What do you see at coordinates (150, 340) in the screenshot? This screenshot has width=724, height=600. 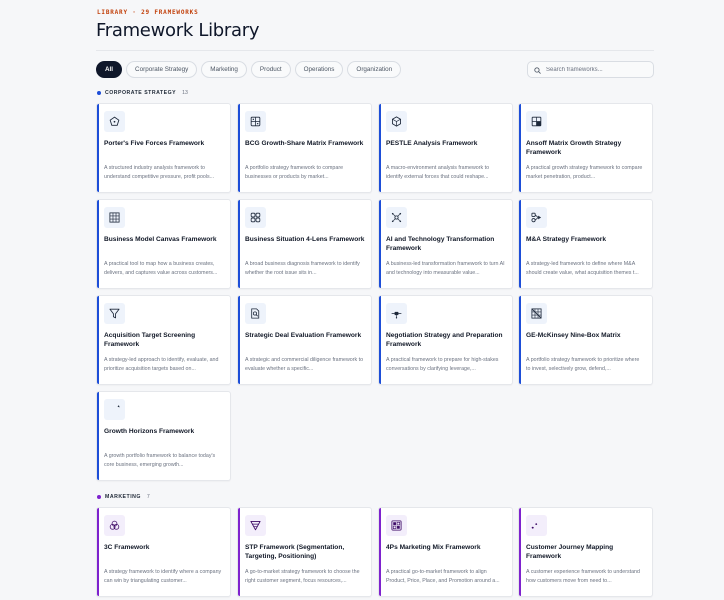 I see `card-title: Acquisition Target Screening Framework` at bounding box center [150, 340].